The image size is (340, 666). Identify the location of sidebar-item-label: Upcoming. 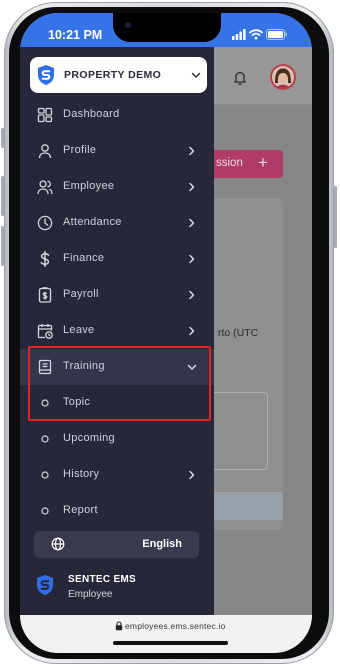
(89, 438).